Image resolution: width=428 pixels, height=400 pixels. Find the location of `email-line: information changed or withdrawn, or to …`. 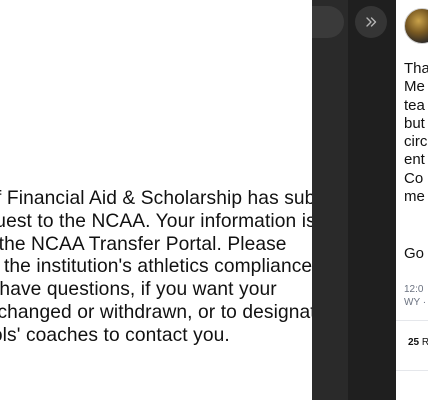

email-line: information changed or withdrawn, or to … is located at coordinates (156, 312).